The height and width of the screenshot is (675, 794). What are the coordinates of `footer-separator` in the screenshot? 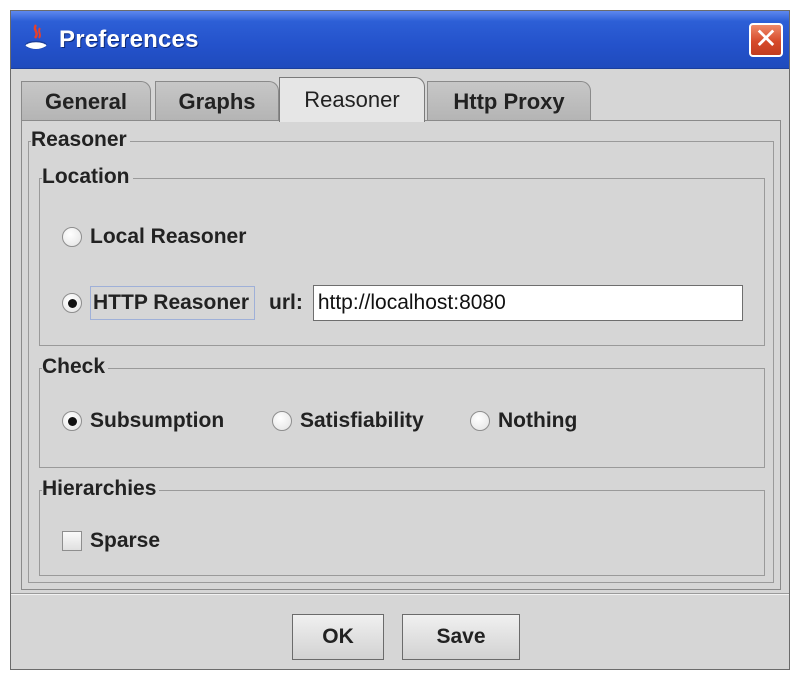 It's located at (400, 594).